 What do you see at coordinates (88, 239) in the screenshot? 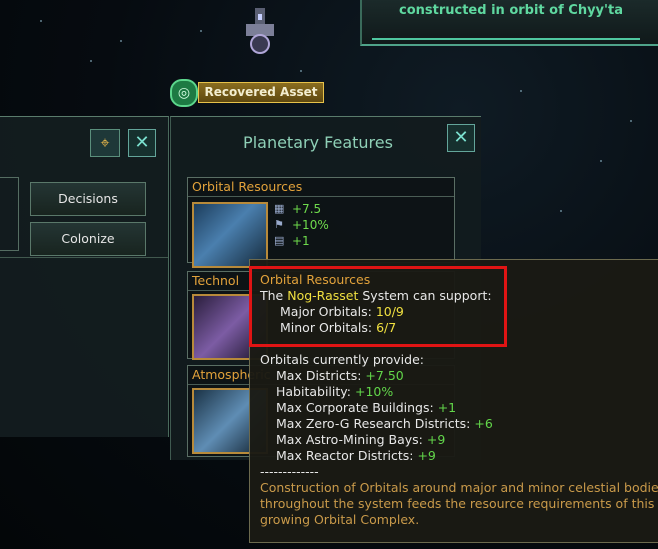
I see `colonize-button: Colonize` at bounding box center [88, 239].